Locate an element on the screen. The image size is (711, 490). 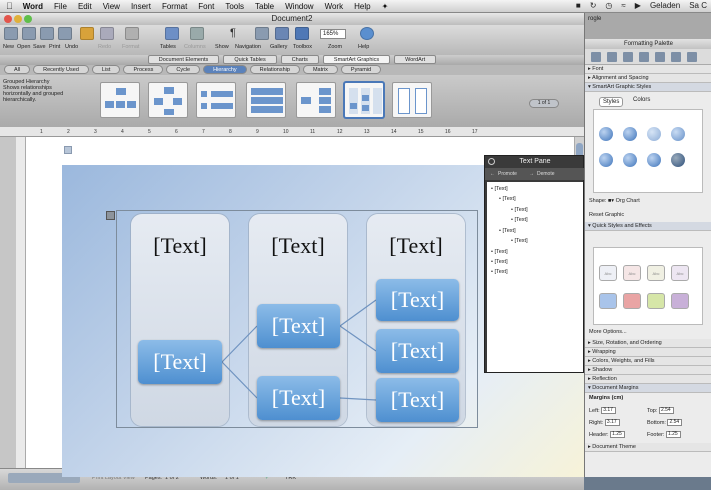
gallery-page-nav: 1 of 1 is located at coordinates (544, 103).